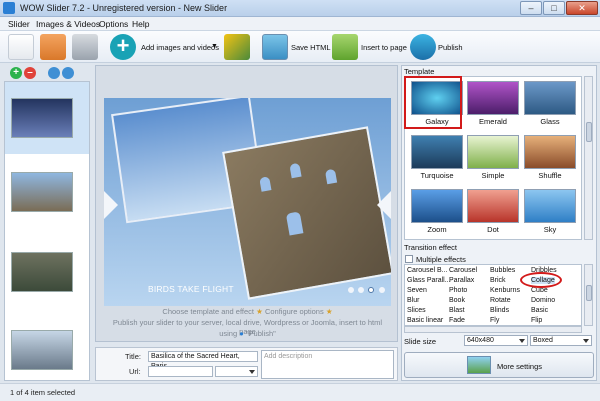  What do you see at coordinates (417, 290) in the screenshot?
I see `effect-item: Seven` at bounding box center [417, 290].